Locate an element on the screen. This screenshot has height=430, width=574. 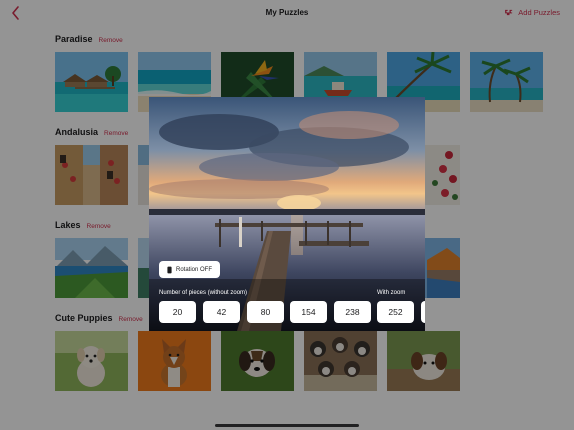
rotation-toggle: Rotation OFF is located at coordinates (190, 269).